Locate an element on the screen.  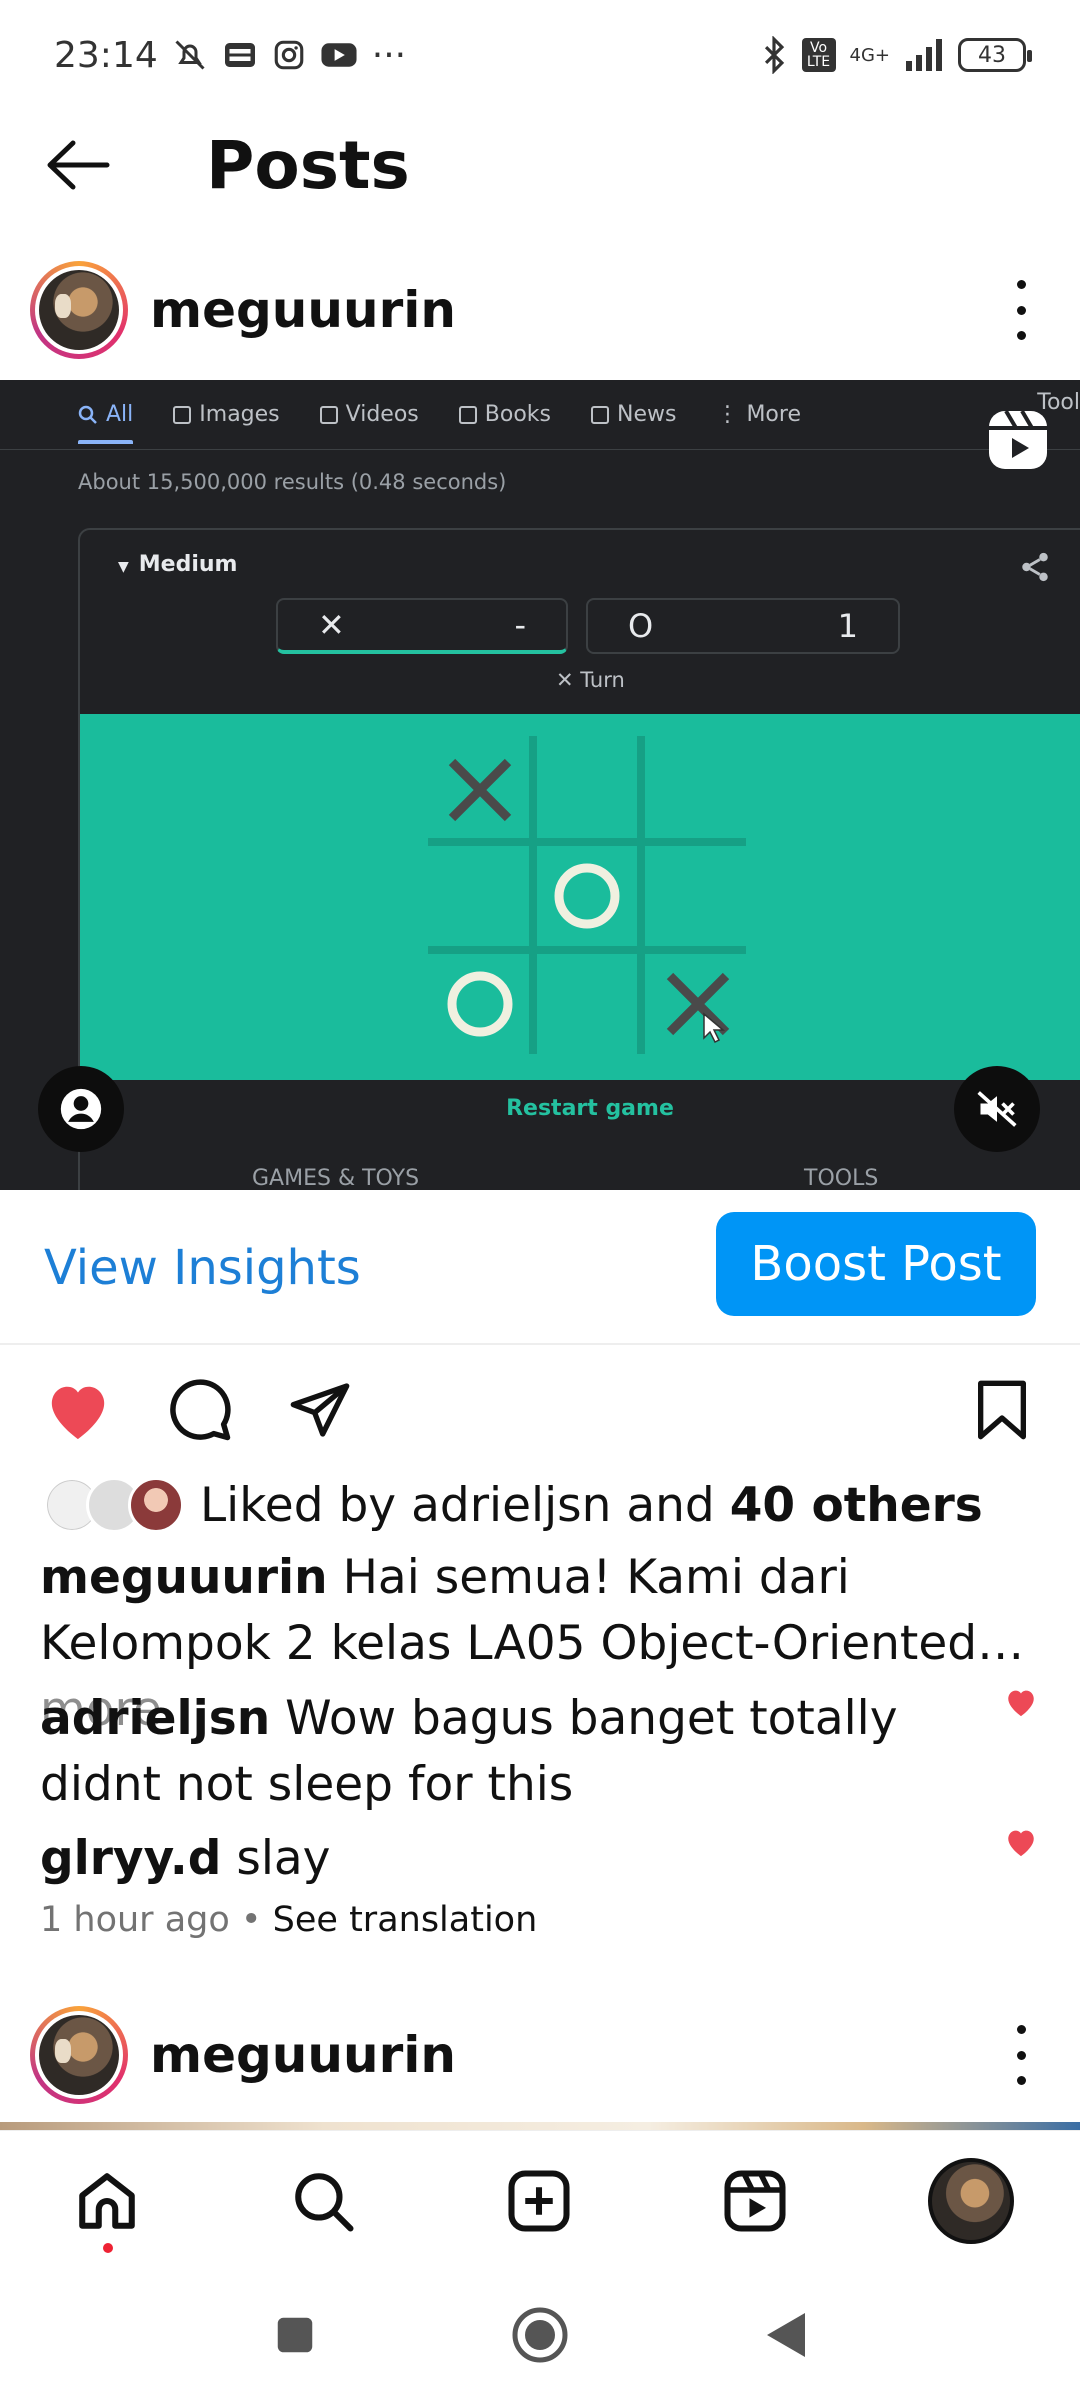
back-button is located at coordinates (78, 165).